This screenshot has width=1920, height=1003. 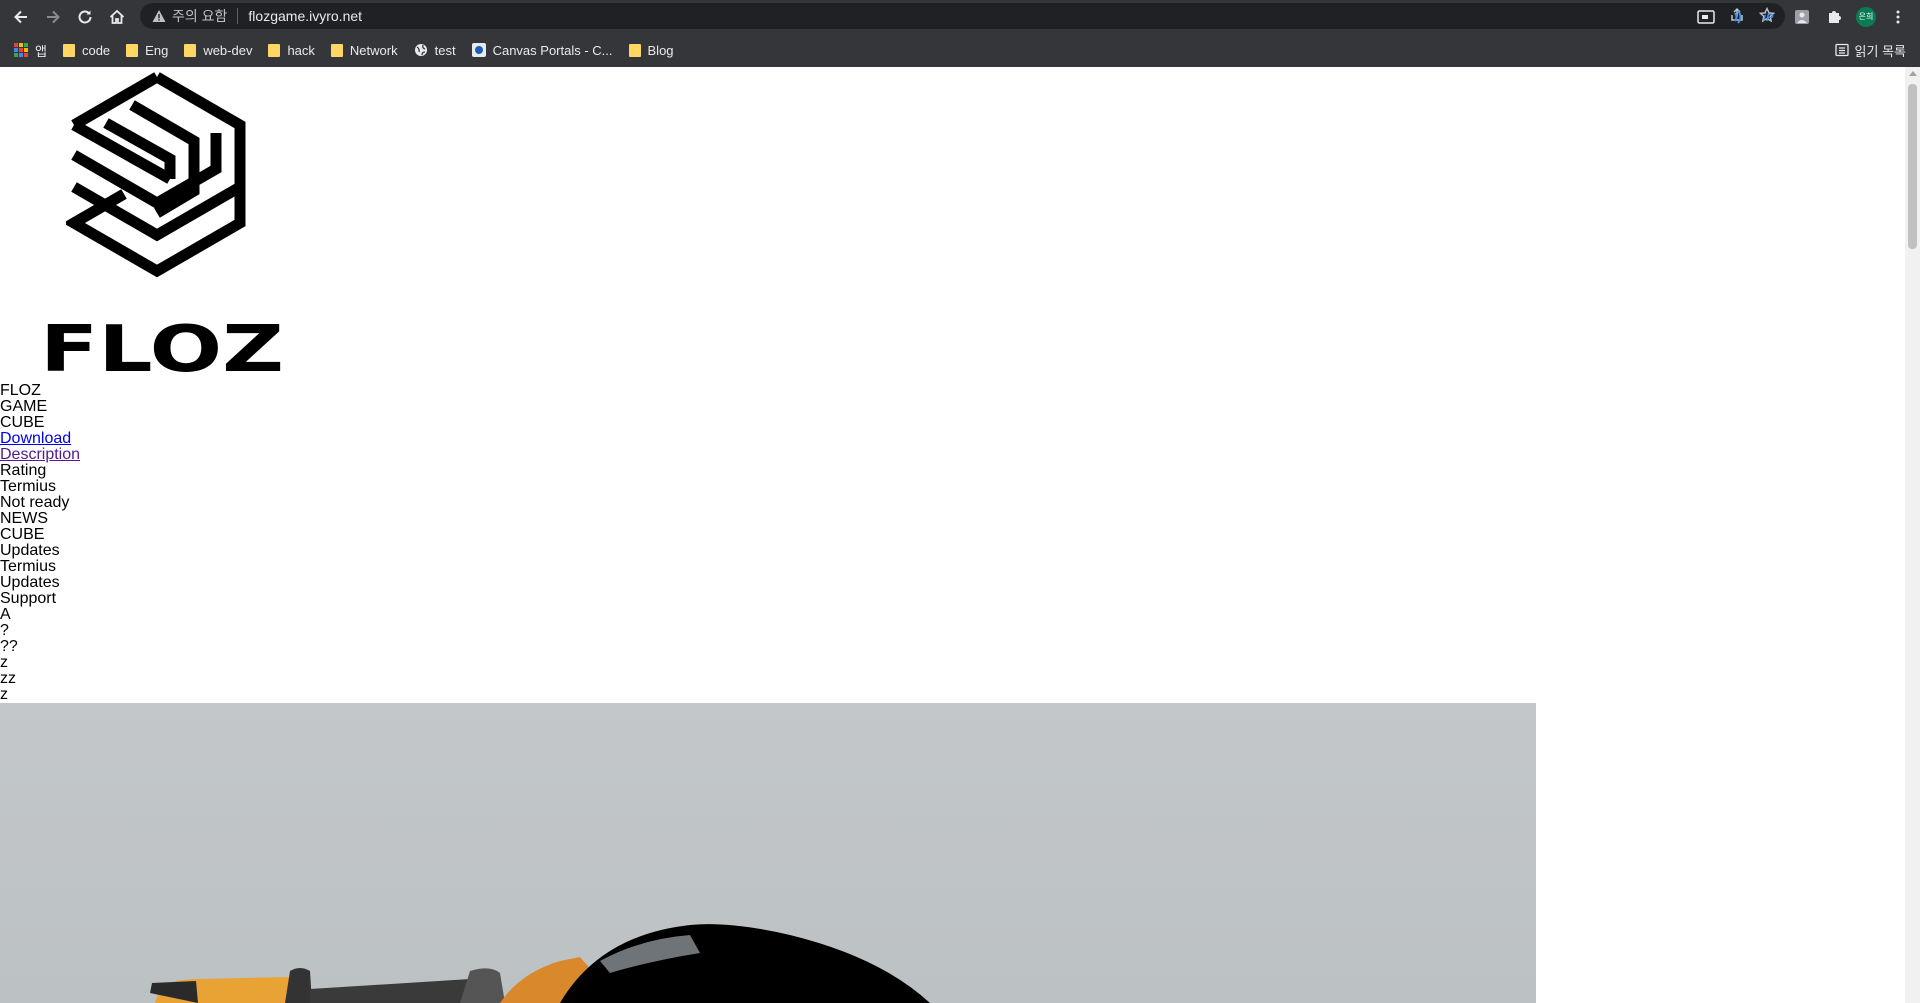 I want to click on extensions-area: iP 은희, so click(x=1802, y=16).